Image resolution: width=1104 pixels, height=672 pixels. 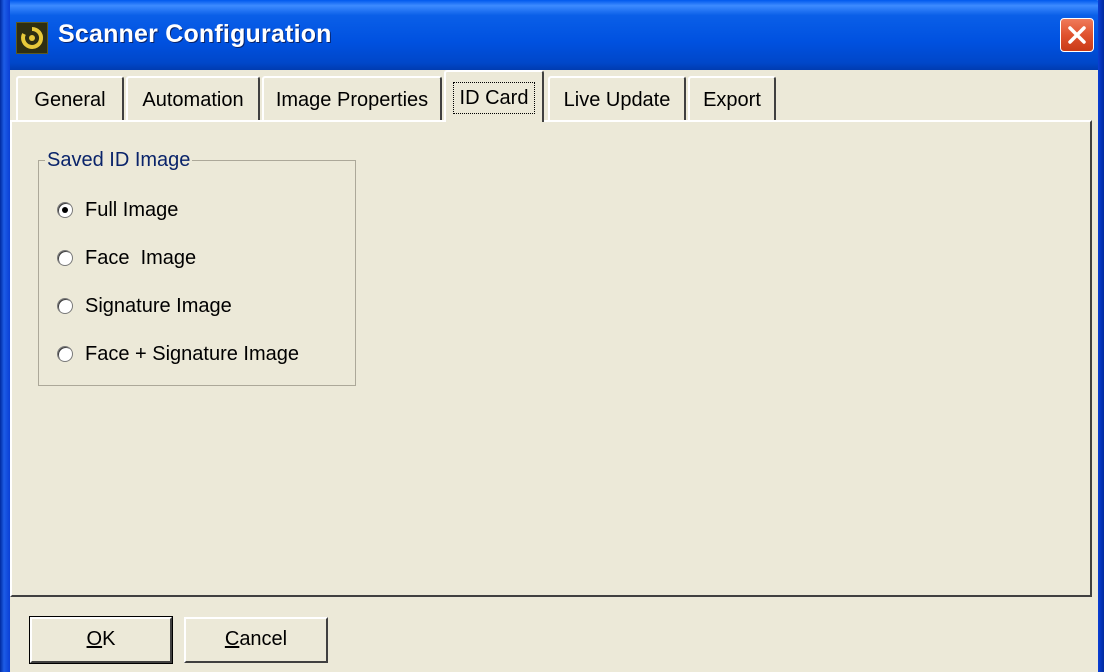 I want to click on close-button, so click(x=1077, y=35).